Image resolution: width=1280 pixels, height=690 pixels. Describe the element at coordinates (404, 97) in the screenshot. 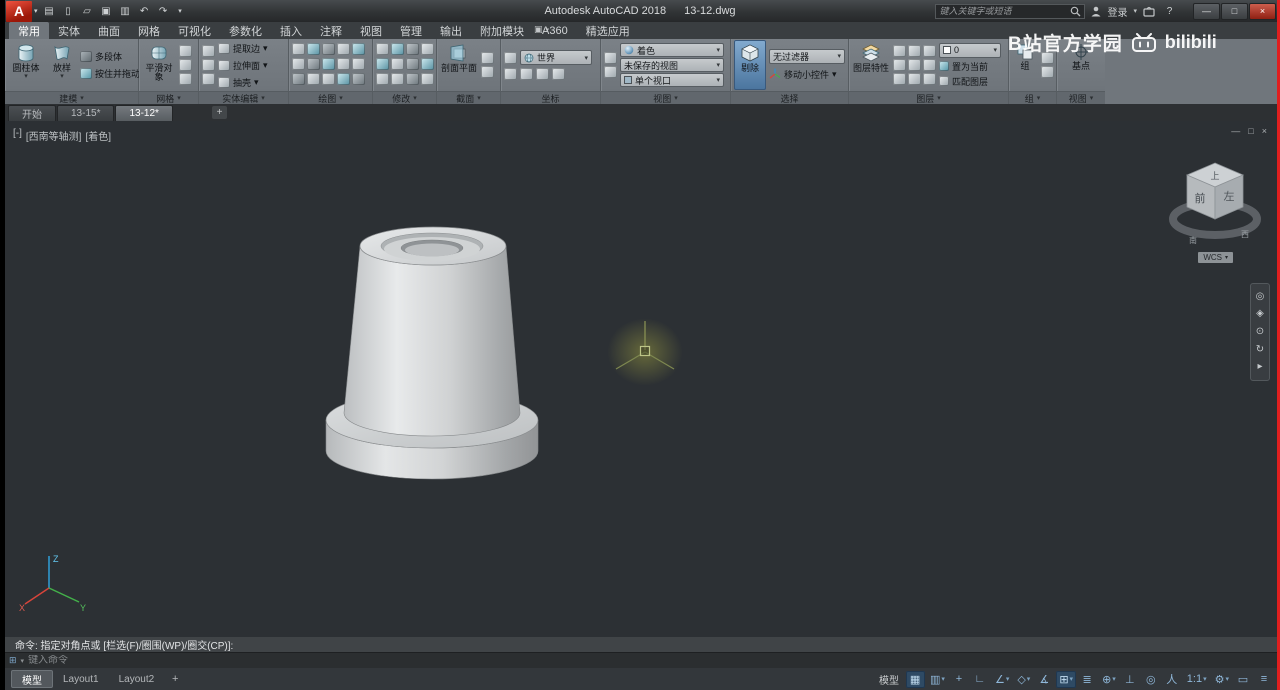

I see `panel-title-modify: 修改 ▾` at that location.